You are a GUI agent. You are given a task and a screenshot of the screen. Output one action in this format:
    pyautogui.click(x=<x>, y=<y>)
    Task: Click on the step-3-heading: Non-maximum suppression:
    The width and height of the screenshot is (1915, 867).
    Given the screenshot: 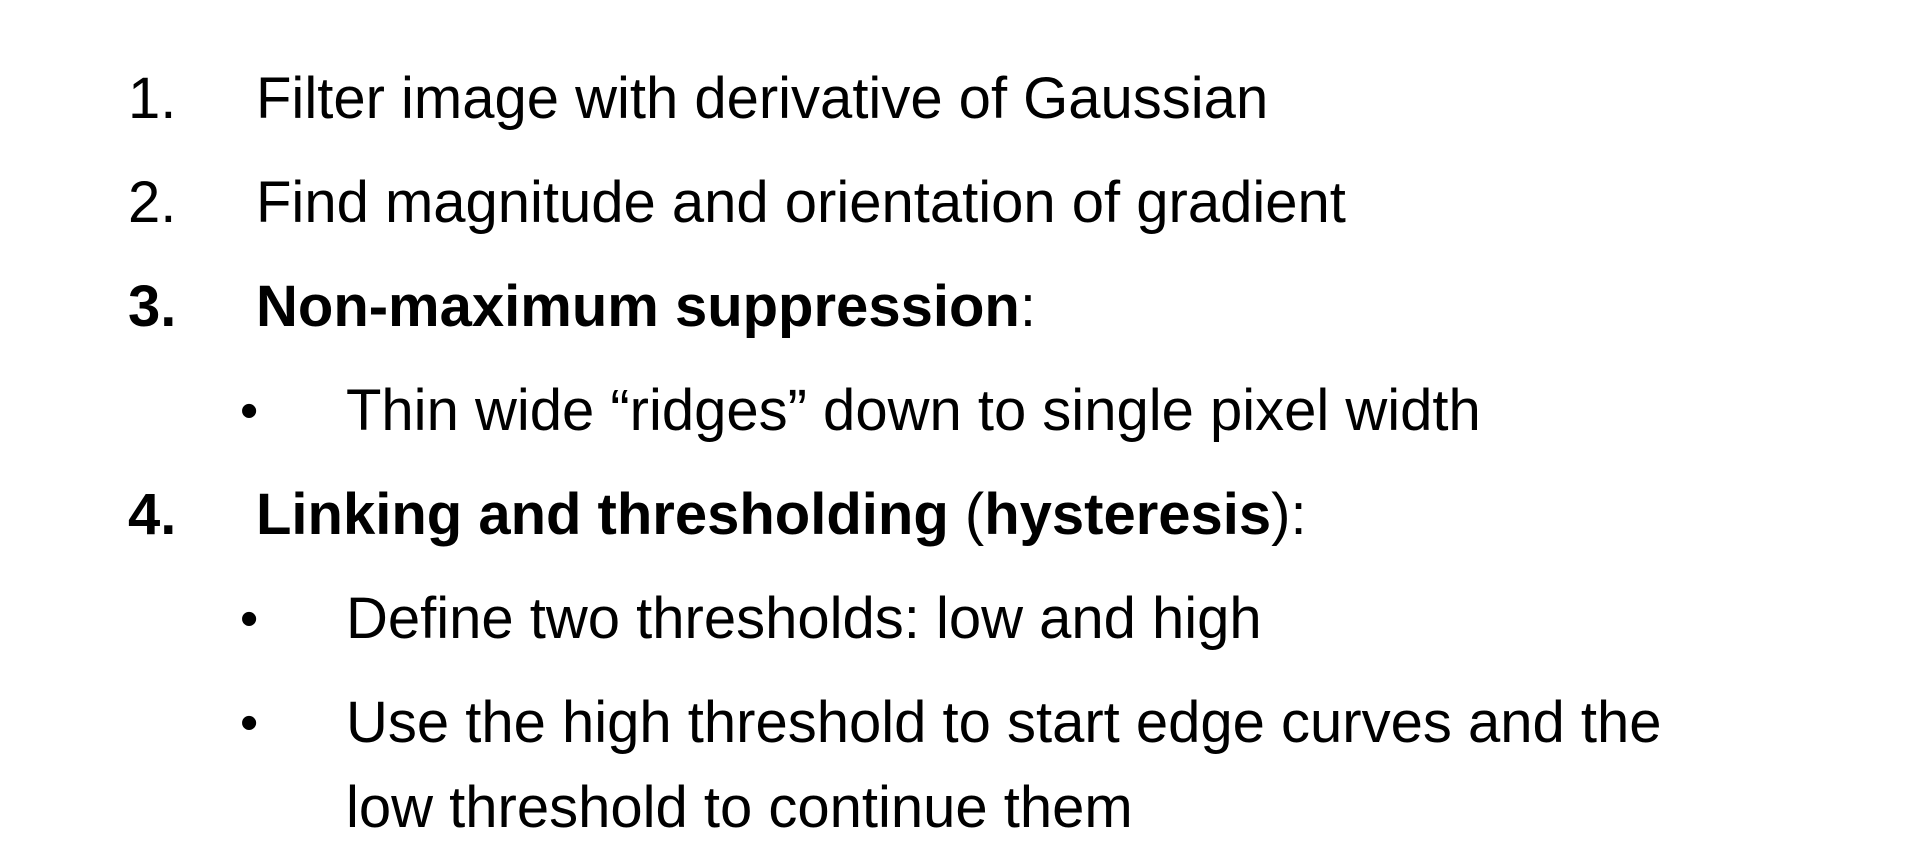 What is the action you would take?
    pyautogui.click(x=646, y=307)
    